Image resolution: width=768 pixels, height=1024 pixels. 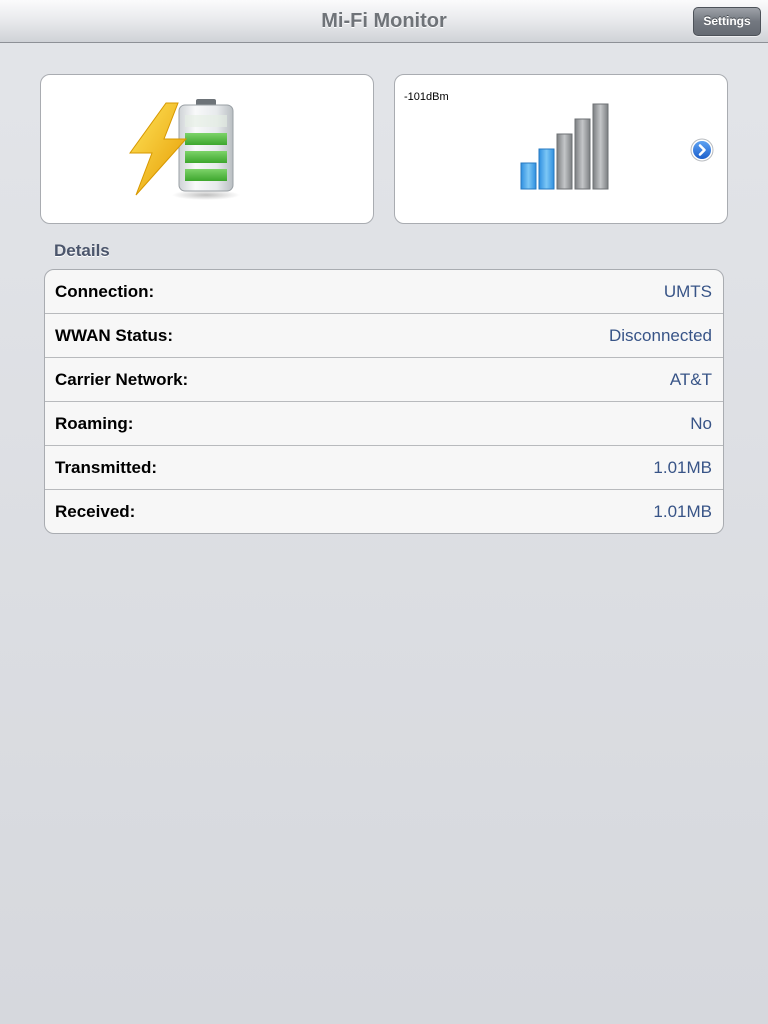 What do you see at coordinates (702, 150) in the screenshot?
I see `chevron-right-circle-icon` at bounding box center [702, 150].